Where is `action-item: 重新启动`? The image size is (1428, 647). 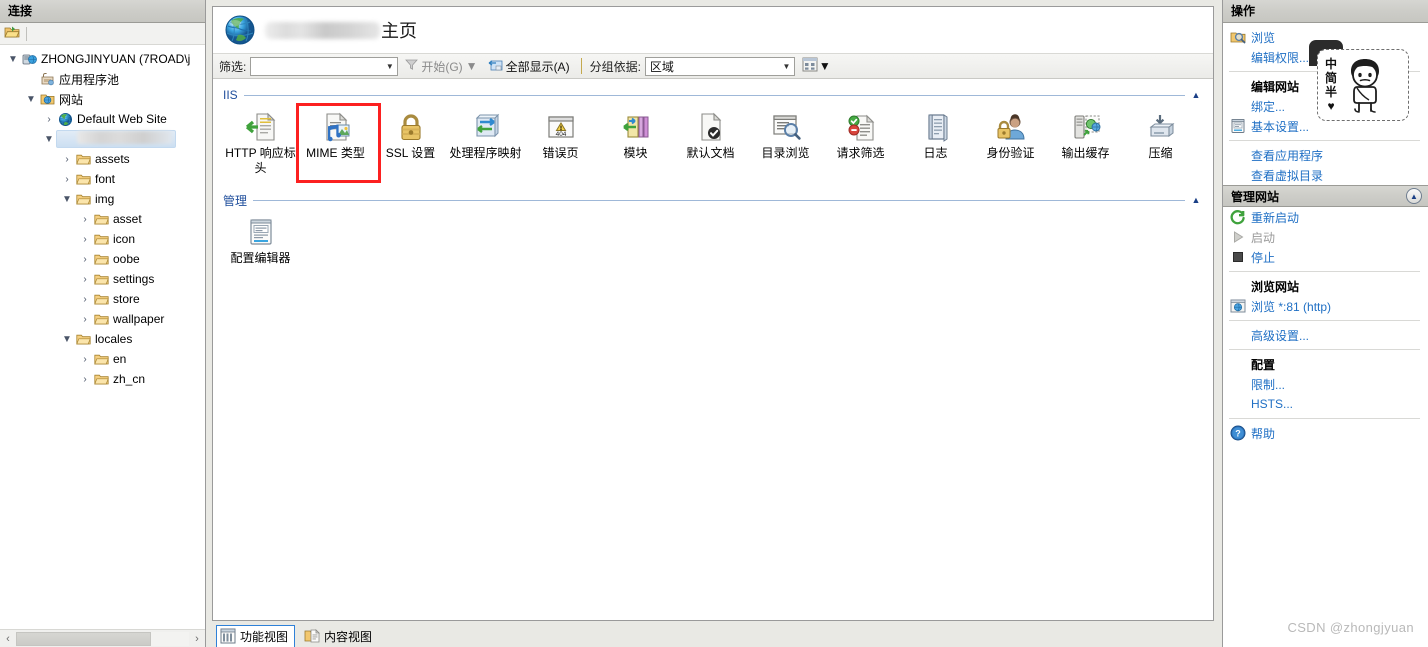
action-item: 重新启动 is located at coordinates (1325, 217).